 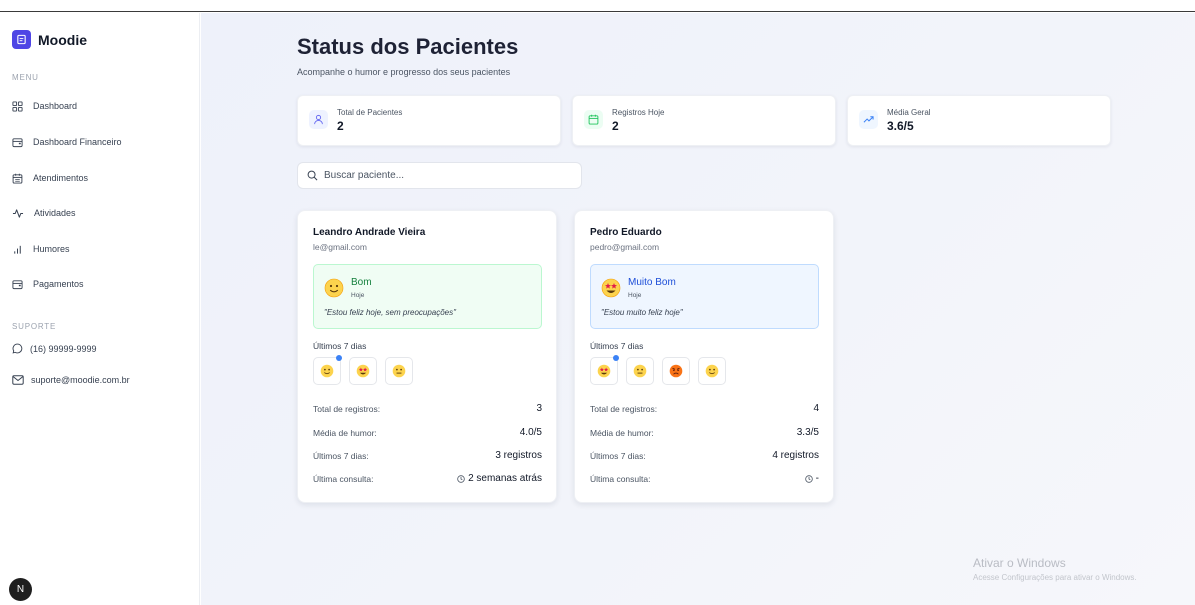 What do you see at coordinates (312, 175) in the screenshot?
I see `search-icon` at bounding box center [312, 175].